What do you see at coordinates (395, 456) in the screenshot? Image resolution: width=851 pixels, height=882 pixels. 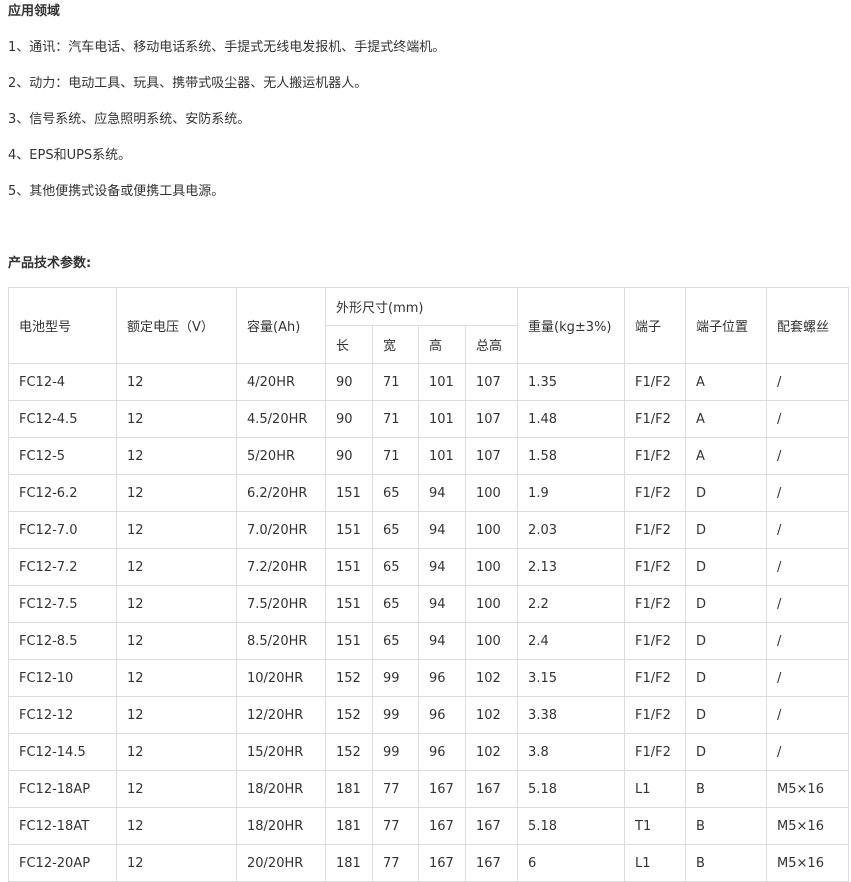 I see `cell-width: 71` at bounding box center [395, 456].